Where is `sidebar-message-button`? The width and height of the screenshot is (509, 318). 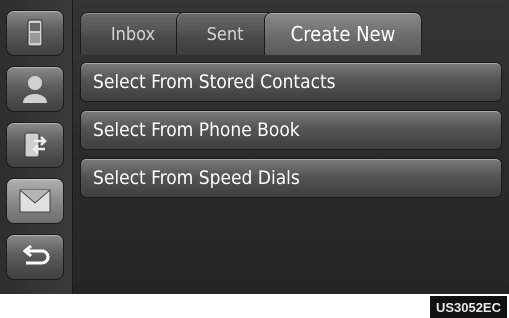 sidebar-message-button is located at coordinates (35, 201).